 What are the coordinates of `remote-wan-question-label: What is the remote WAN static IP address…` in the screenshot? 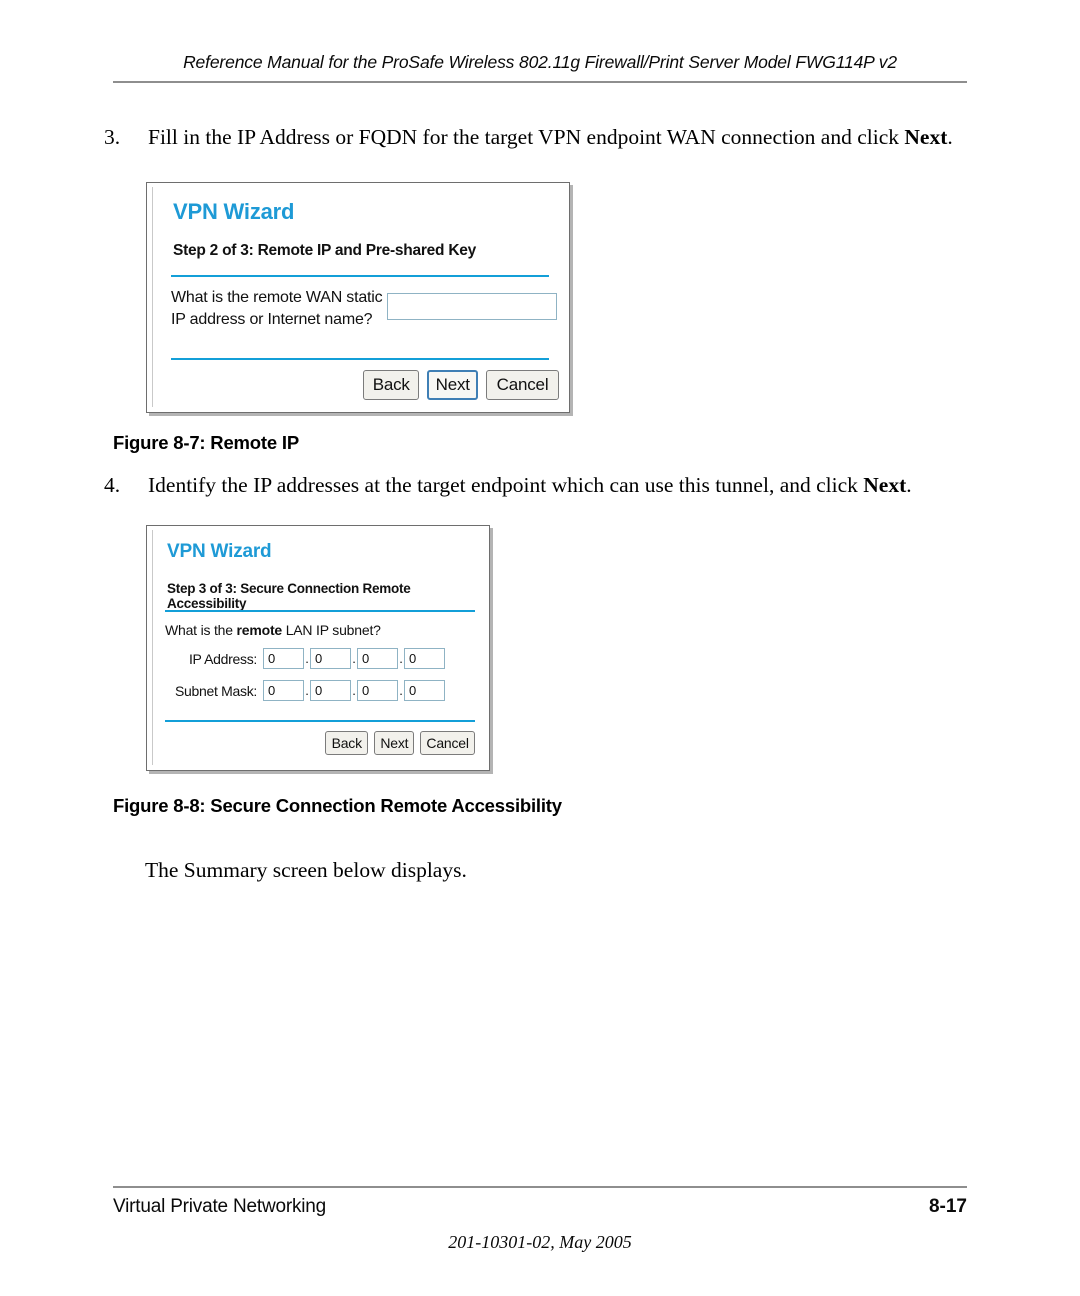 It's located at (277, 308).